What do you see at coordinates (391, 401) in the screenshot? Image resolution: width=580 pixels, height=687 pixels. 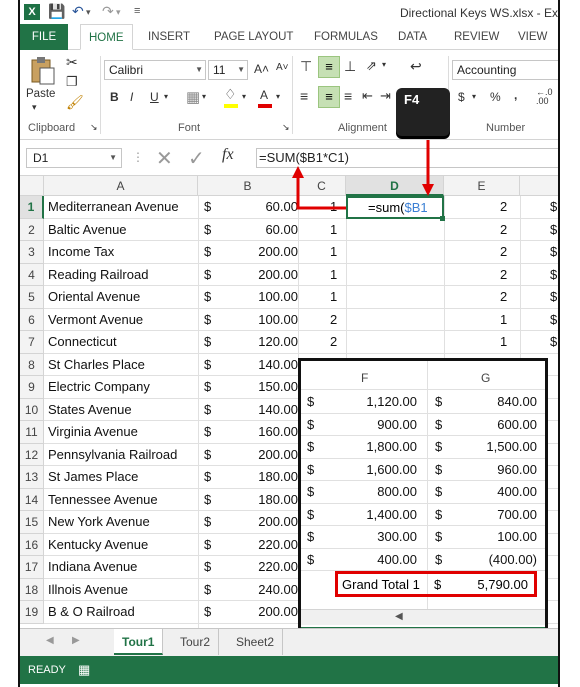 I see `inset-value-f: 1,120.00` at bounding box center [391, 401].